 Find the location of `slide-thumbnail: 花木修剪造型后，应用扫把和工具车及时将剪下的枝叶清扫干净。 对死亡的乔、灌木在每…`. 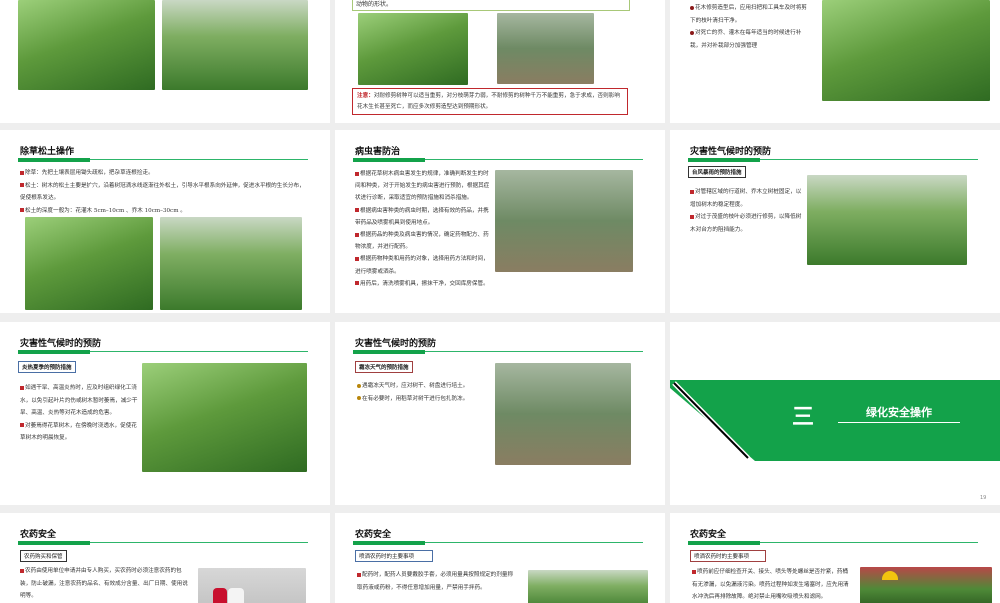

slide-thumbnail: 花木修剪造型后，应用扫把和工具车及时将剪下的枝叶清扫干净。 对死亡的乔、灌木在每… is located at coordinates (835, 61).